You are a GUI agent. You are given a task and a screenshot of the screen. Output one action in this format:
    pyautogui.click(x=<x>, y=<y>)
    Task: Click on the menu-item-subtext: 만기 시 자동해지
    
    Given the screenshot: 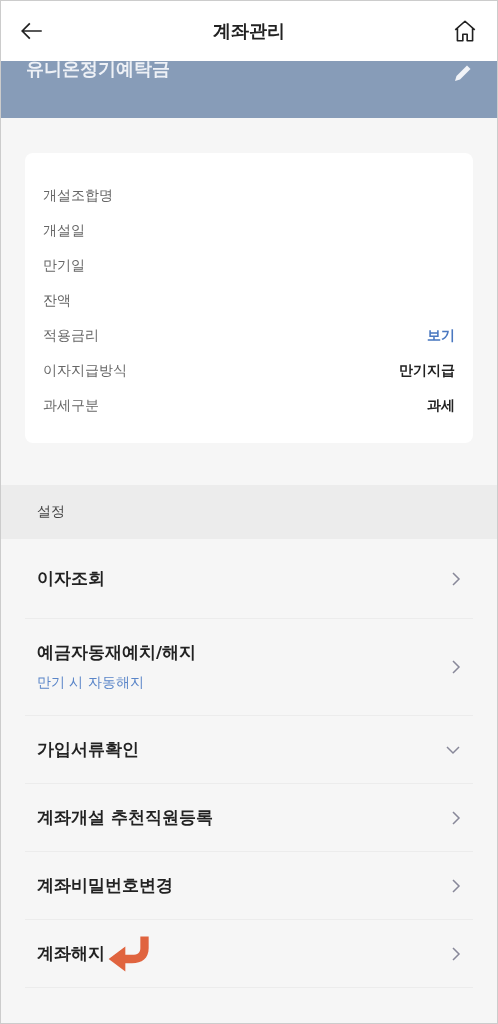 What is the action you would take?
    pyautogui.click(x=91, y=683)
    